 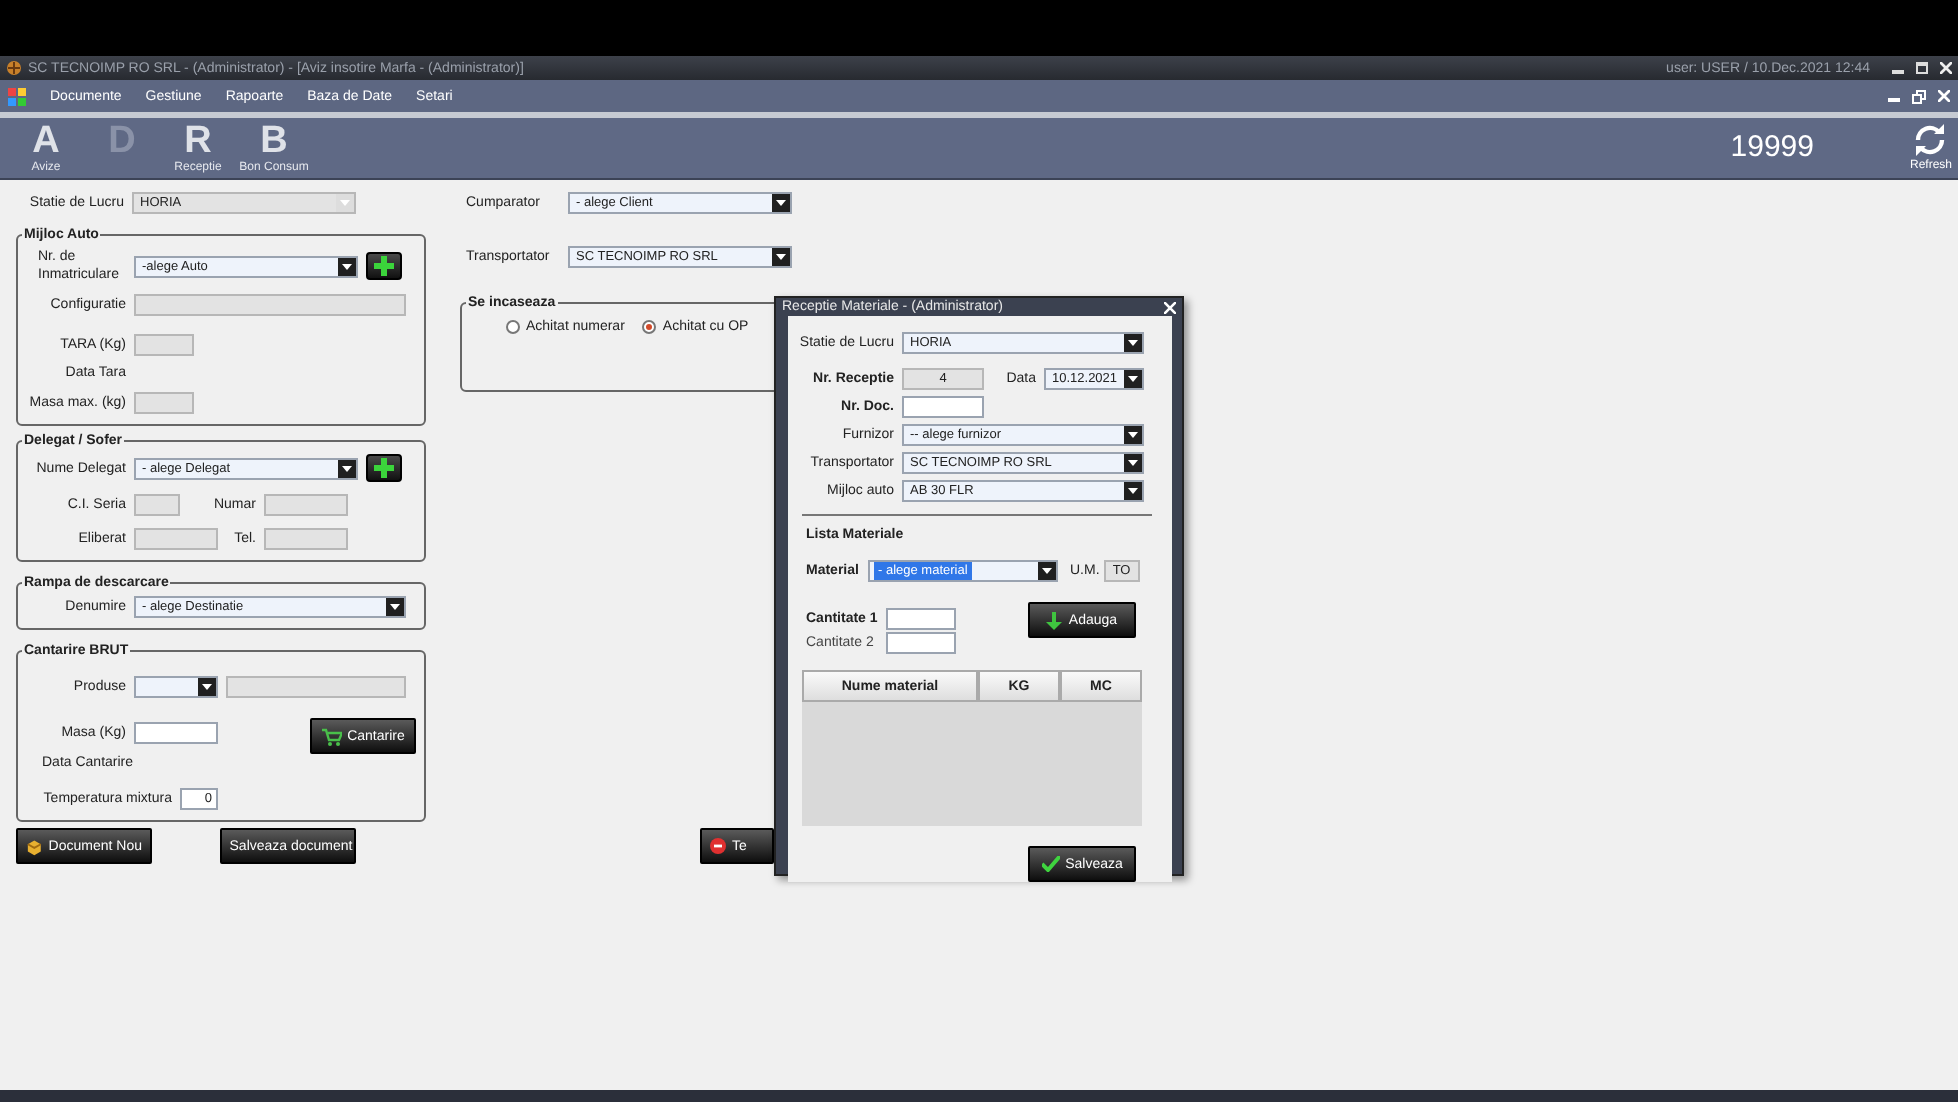 What do you see at coordinates (34, 846) in the screenshot?
I see `box-icon` at bounding box center [34, 846].